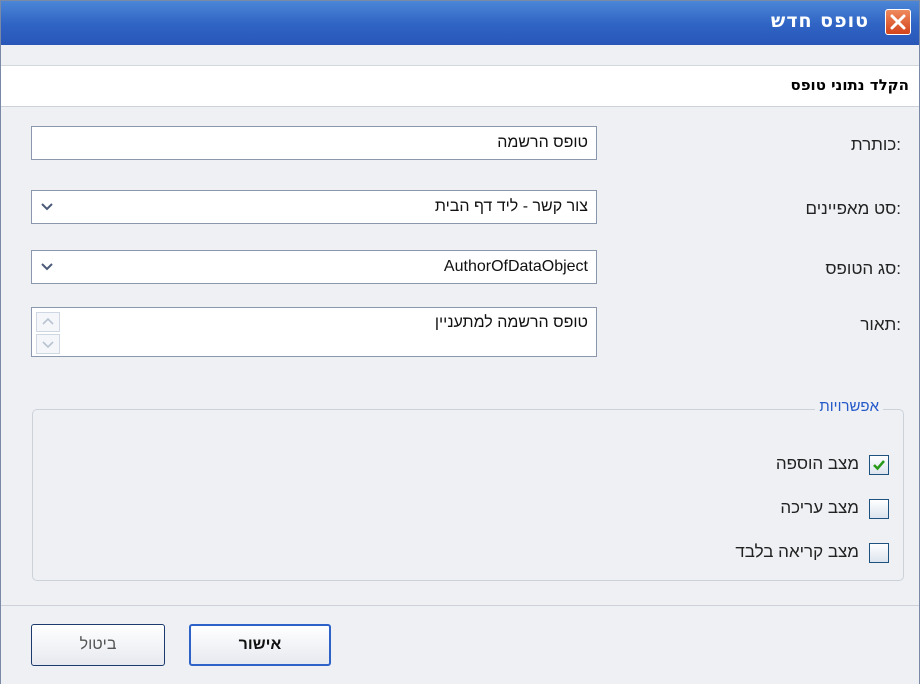 This screenshot has width=920, height=684. I want to click on edit-mode-label: מצב עריכה, so click(819, 507).